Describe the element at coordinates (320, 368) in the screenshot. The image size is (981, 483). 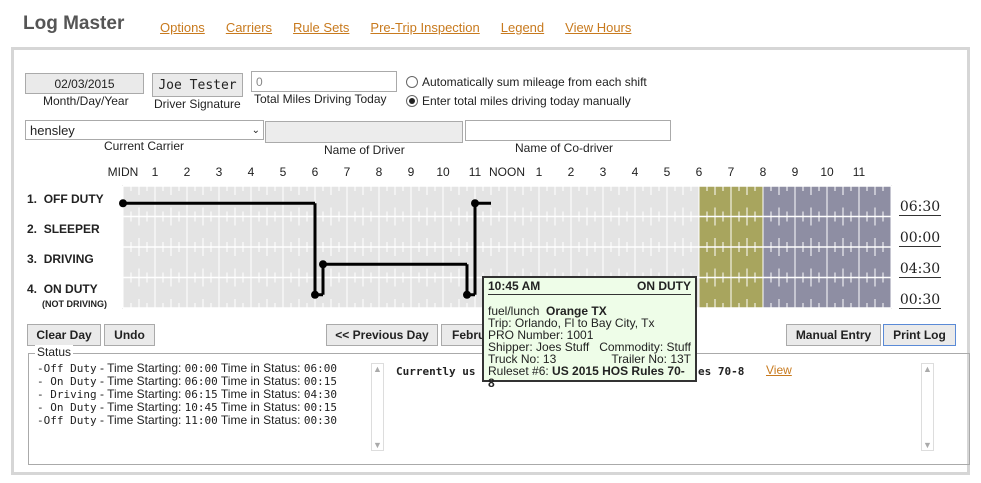
I see `status-duration: 06:00` at that location.